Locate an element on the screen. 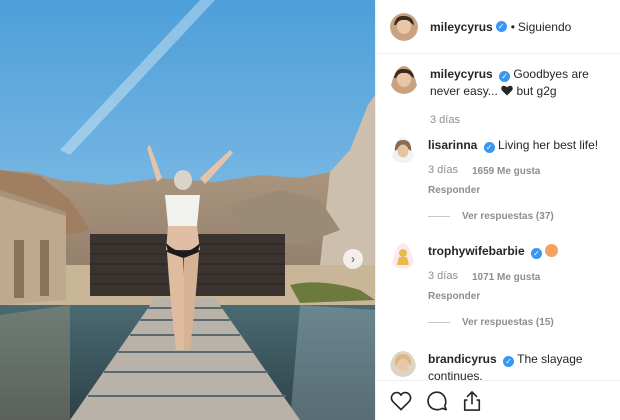  comment-username: lisarinna is located at coordinates (452, 145).